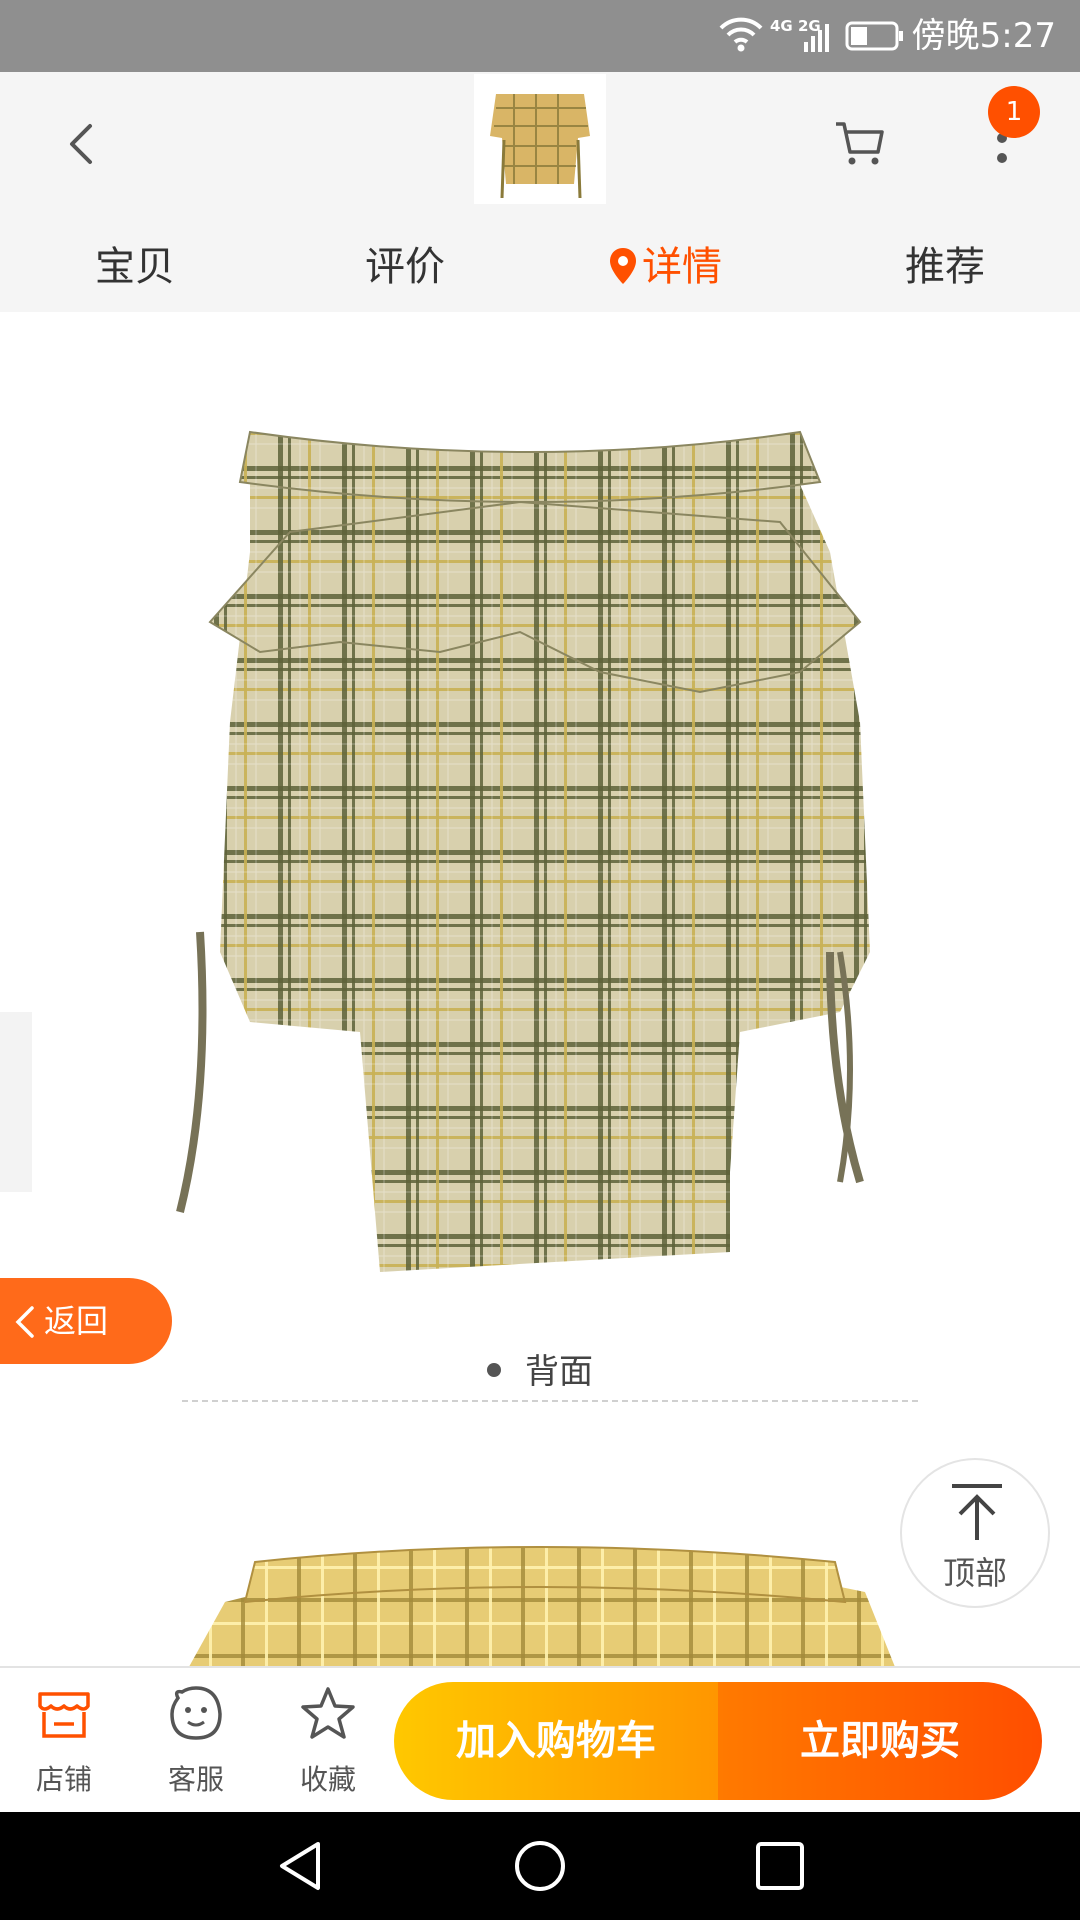  I want to click on image-caption: 背面, so click(540, 1372).